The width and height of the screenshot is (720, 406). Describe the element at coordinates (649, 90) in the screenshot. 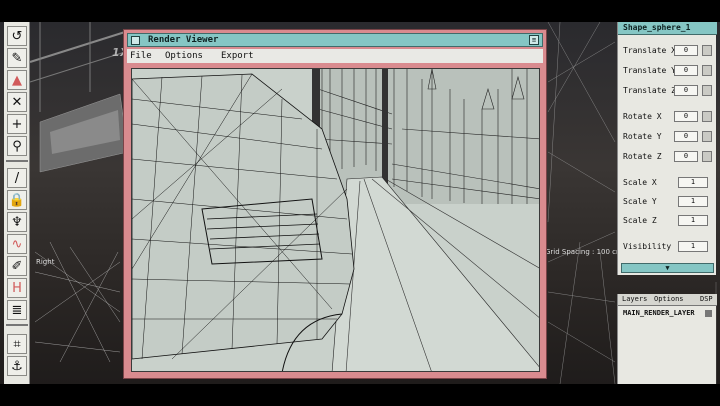

I see `translate-z-label: Translate Z` at that location.